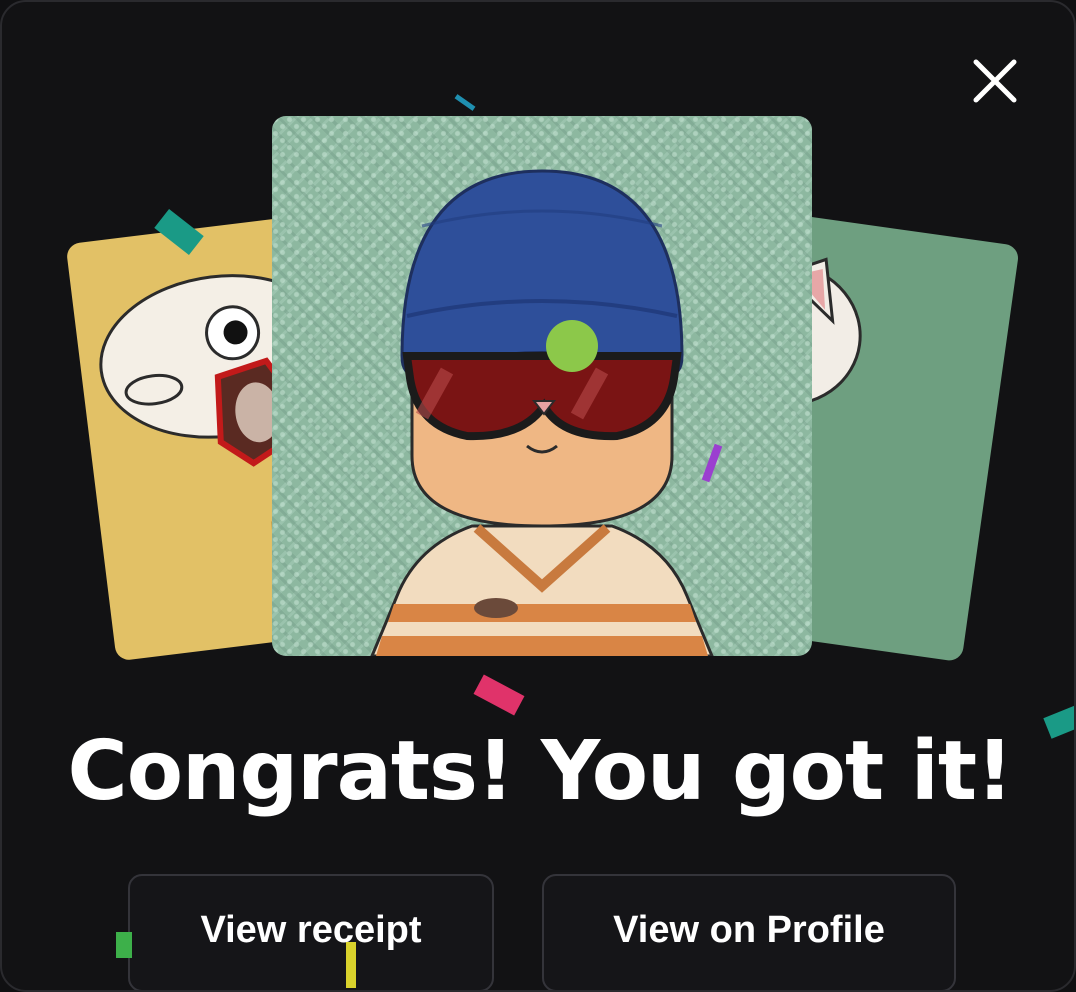 This screenshot has height=992, width=1076. Describe the element at coordinates (540, 771) in the screenshot. I see `success-title: Congrats! You got it!` at that location.